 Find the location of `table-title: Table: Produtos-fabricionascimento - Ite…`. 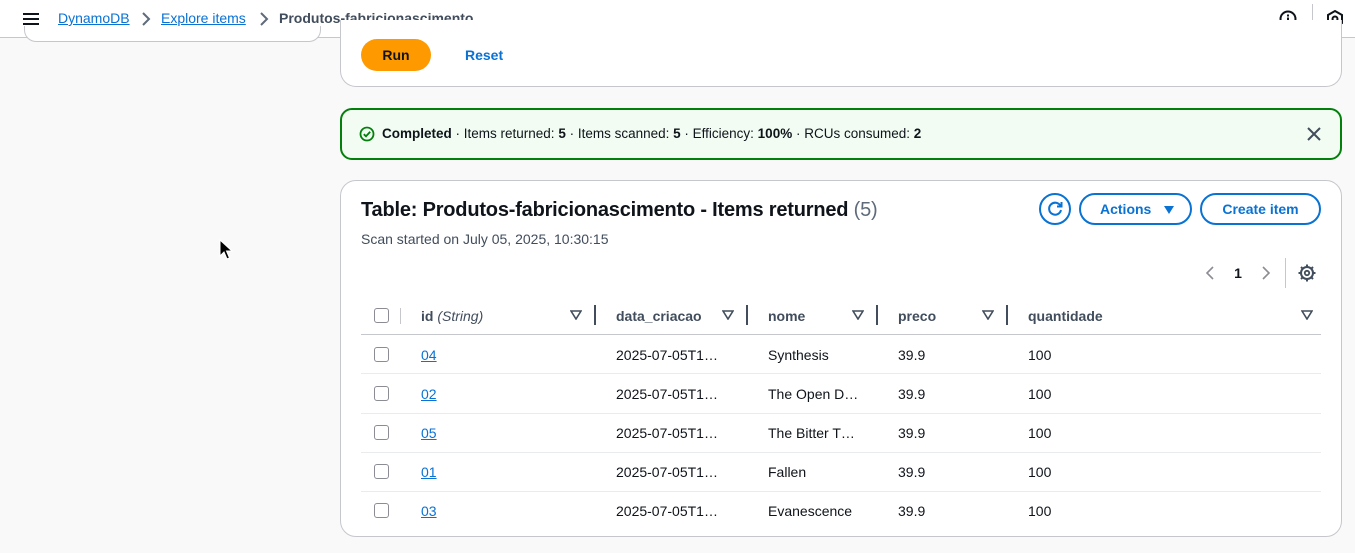

table-title: Table: Produtos-fabricionascimento - Ite… is located at coordinates (619, 210).